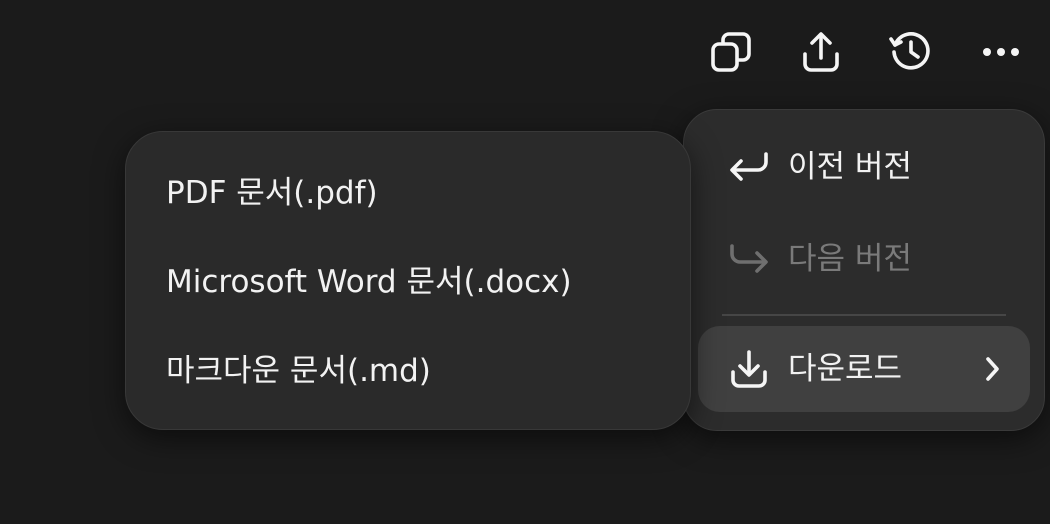 The width and height of the screenshot is (1050, 524). I want to click on share-button, so click(821, 52).